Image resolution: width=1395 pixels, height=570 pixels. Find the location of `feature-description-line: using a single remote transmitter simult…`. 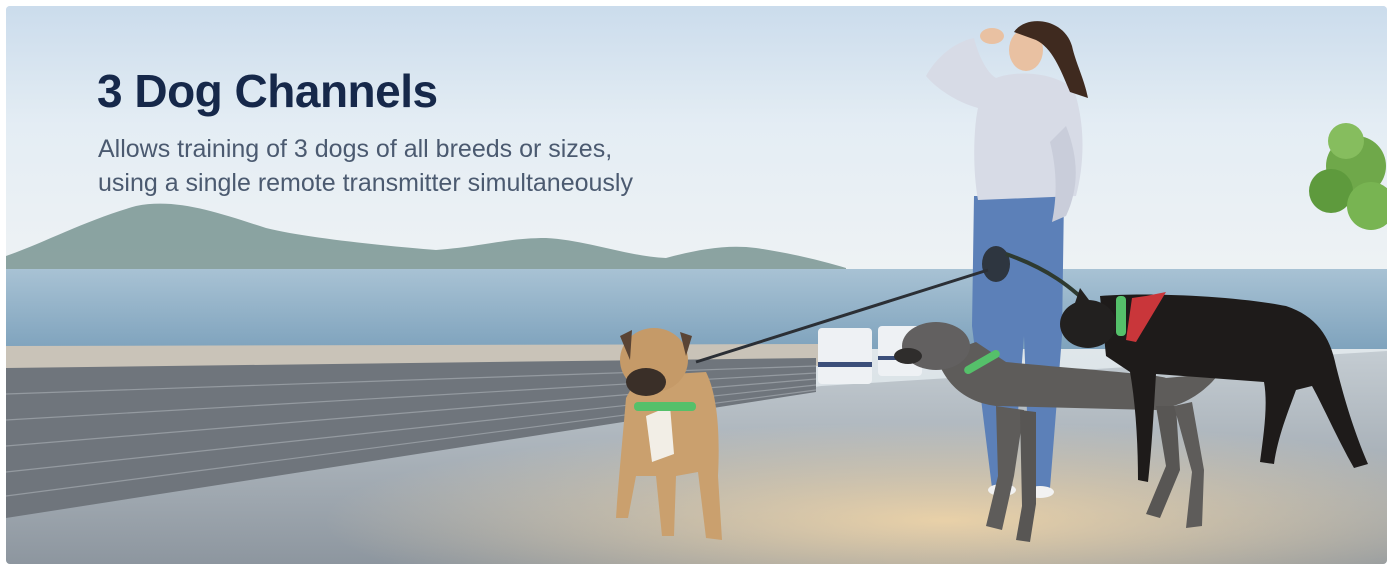

feature-description-line: using a single remote transmitter simult… is located at coordinates (365, 183).